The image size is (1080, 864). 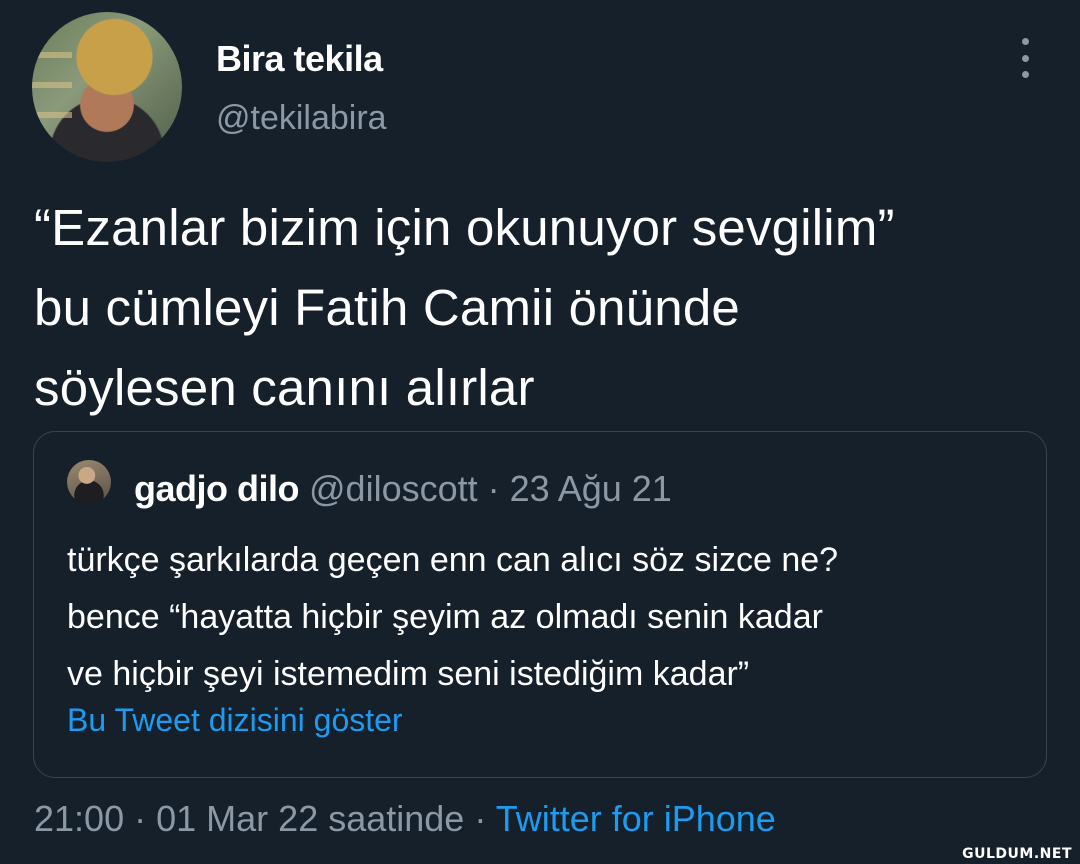 I want to click on quoted-tweet-header: gadjo dilo @diloscott · 23 Ağu 21, so click(x=403, y=489).